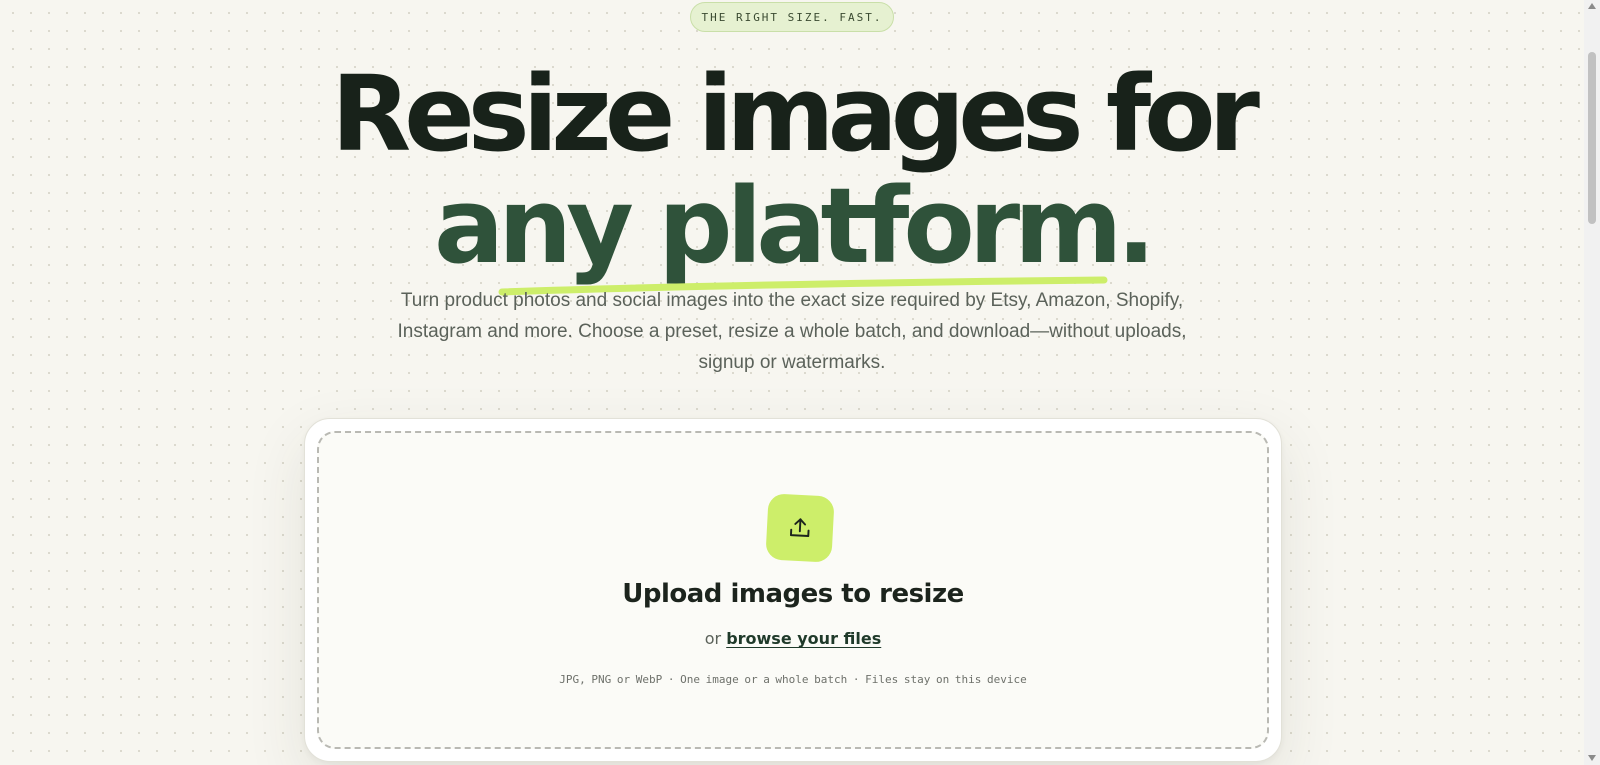 Image resolution: width=1600 pixels, height=765 pixels. What do you see at coordinates (795, 114) in the screenshot?
I see `hero-title-line1: Resize images for` at bounding box center [795, 114].